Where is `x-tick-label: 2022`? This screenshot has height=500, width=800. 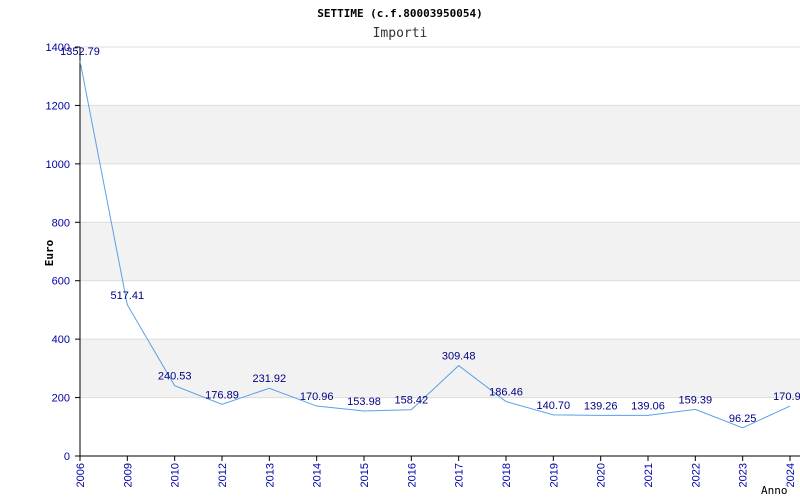 x-tick-label: 2022 is located at coordinates (696, 475).